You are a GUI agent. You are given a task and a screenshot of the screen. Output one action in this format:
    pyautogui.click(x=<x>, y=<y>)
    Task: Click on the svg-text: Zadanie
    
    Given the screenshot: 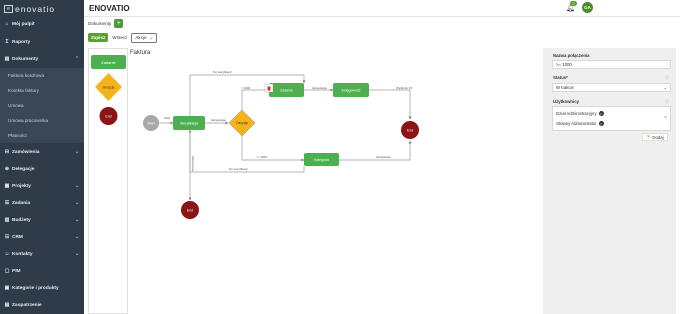 What is the action you would take?
    pyautogui.click(x=108, y=62)
    